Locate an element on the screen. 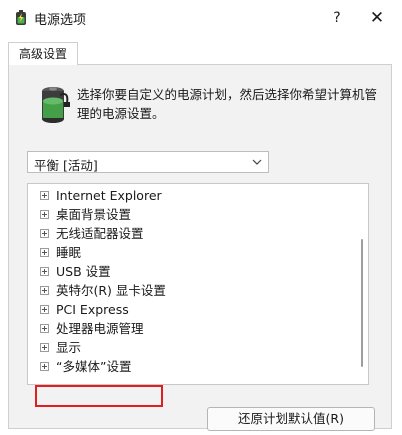 The height and width of the screenshot is (435, 402). battery-icon is located at coordinates (56, 105).